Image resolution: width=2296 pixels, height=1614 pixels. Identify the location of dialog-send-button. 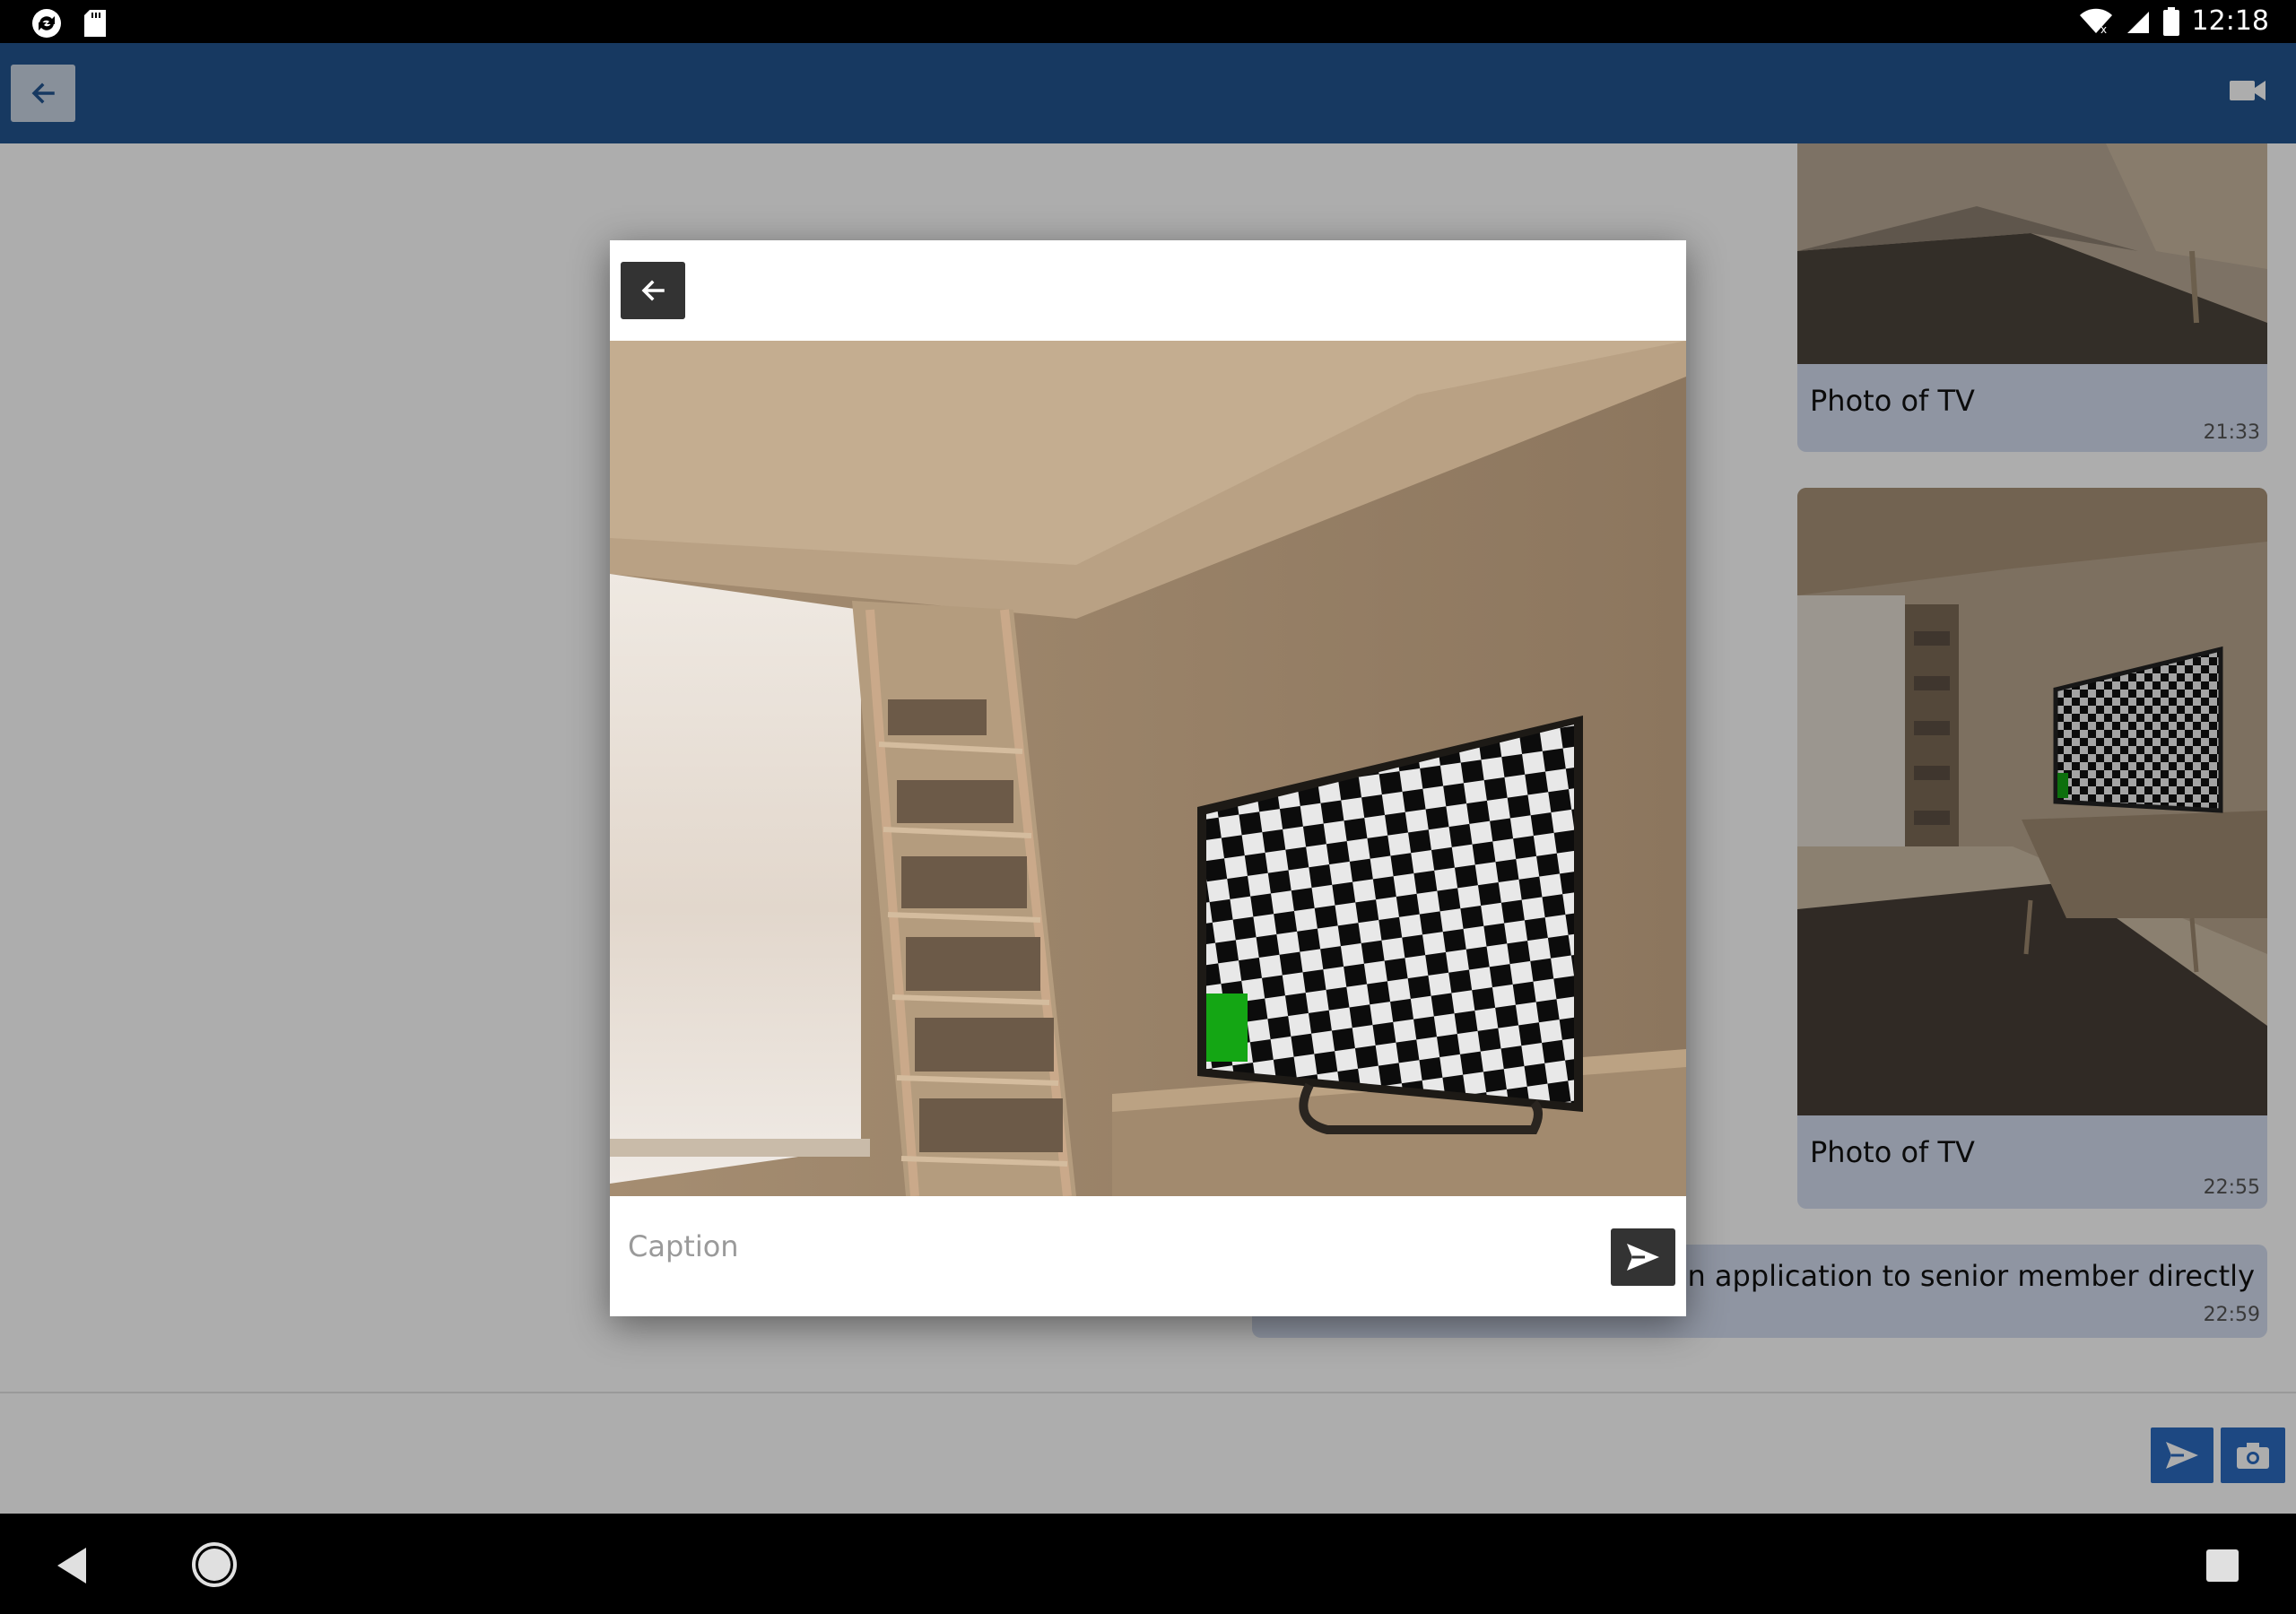
(1643, 1257).